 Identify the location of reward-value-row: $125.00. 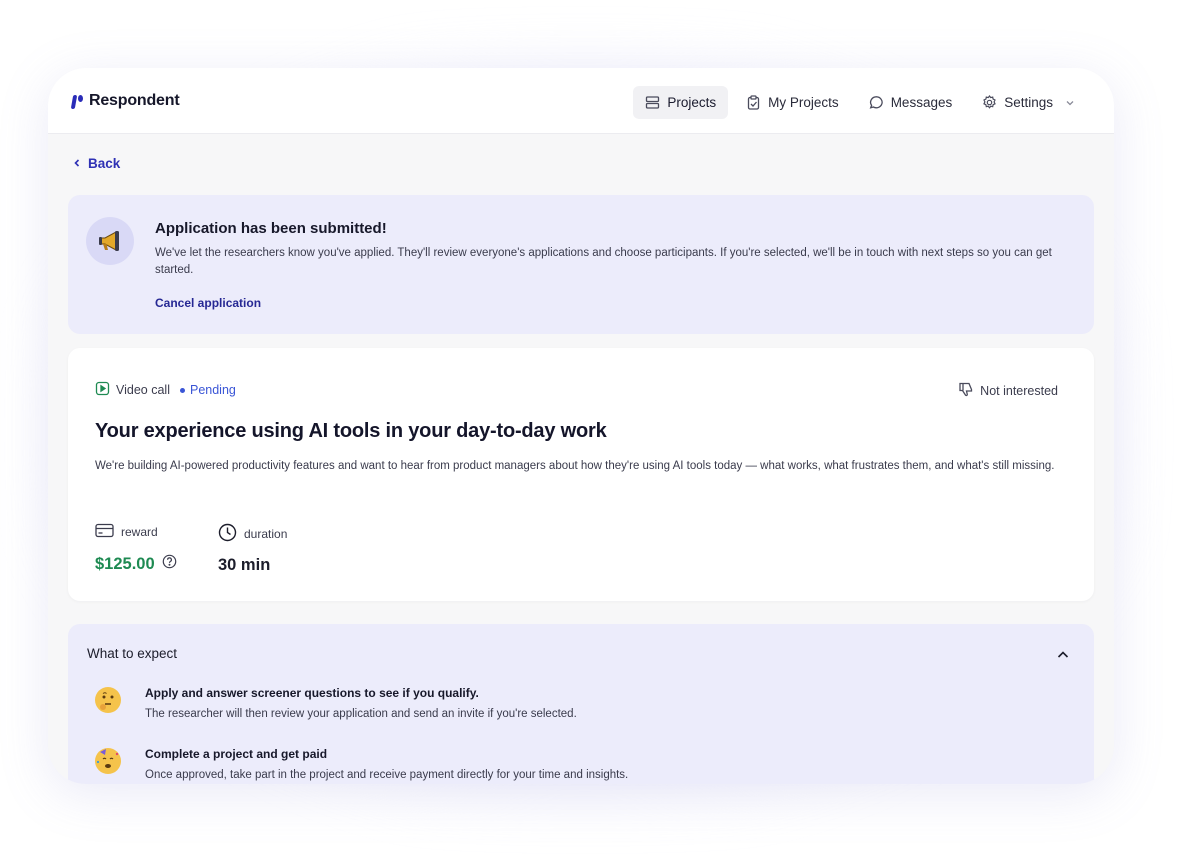
(136, 564).